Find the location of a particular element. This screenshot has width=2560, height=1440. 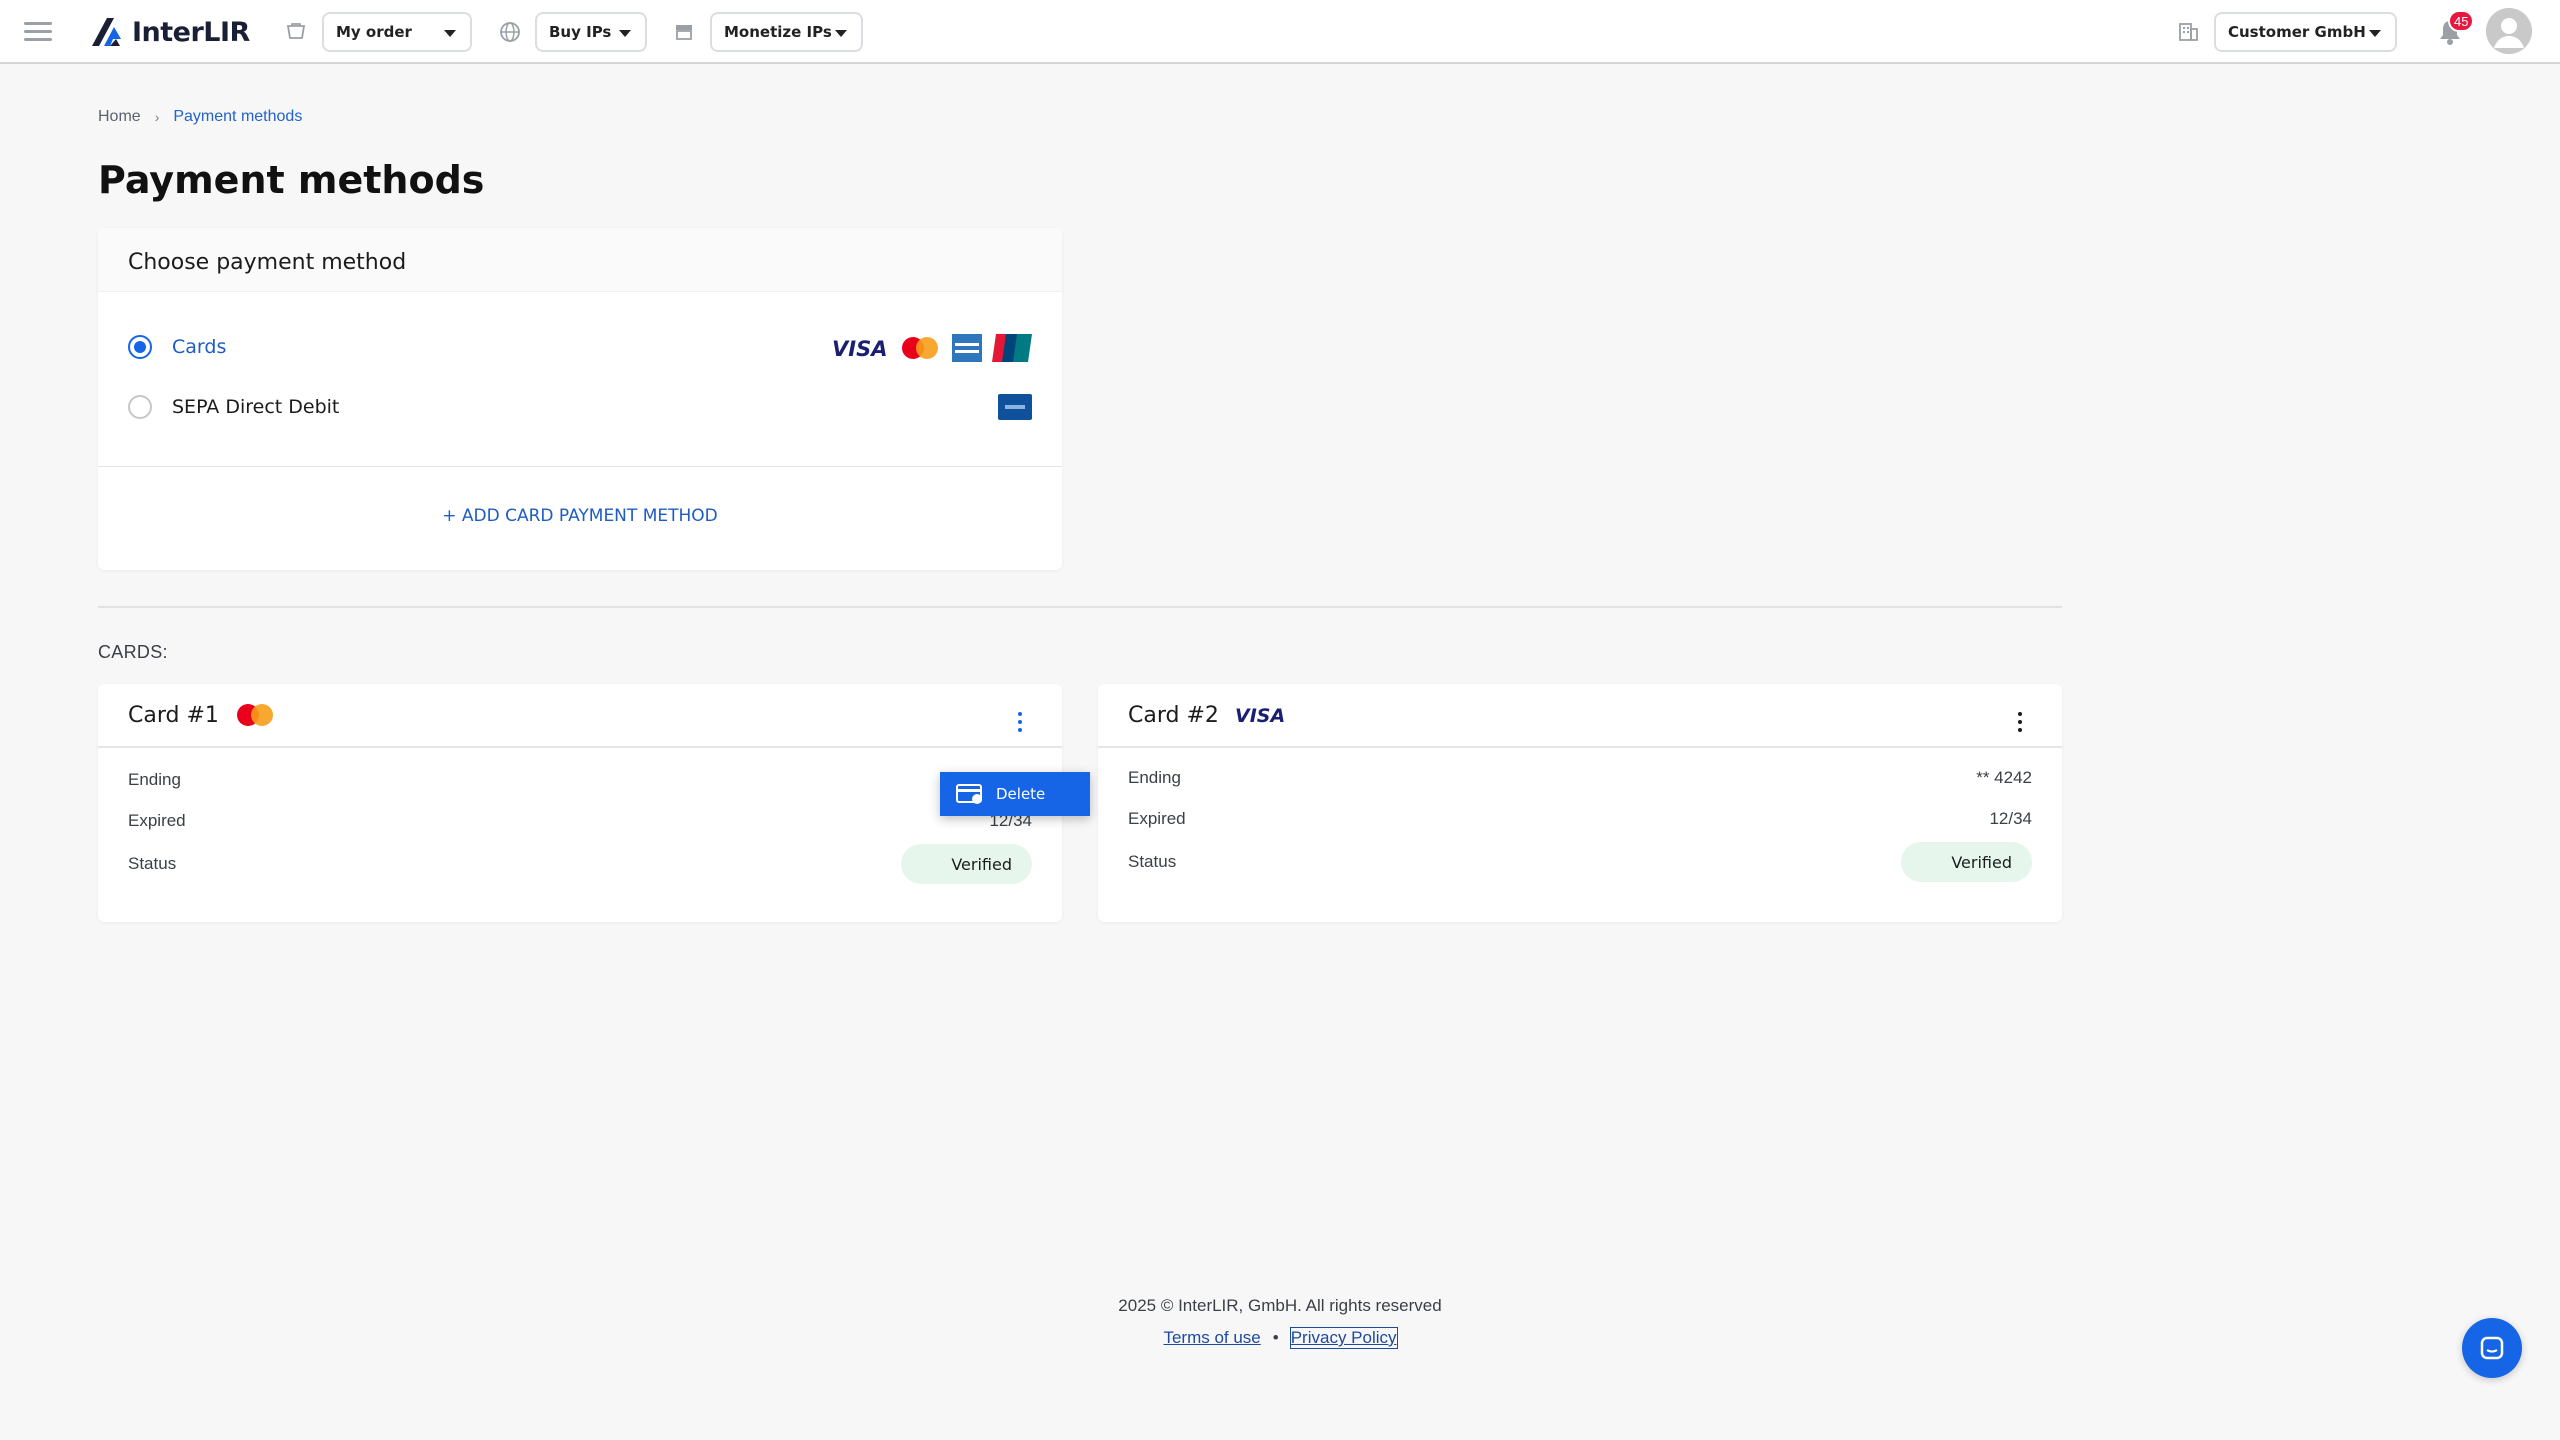

card-2-title: Card #2 is located at coordinates (1173, 715).